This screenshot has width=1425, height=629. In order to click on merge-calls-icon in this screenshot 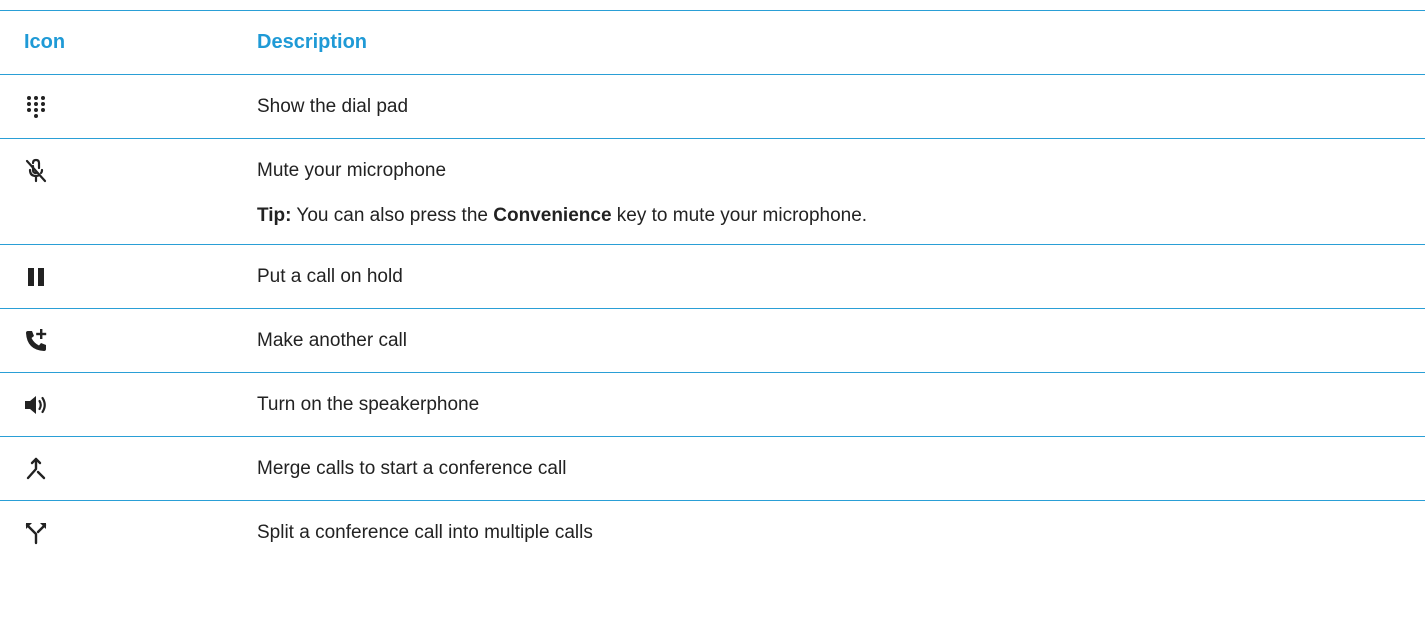, I will do `click(36, 469)`.